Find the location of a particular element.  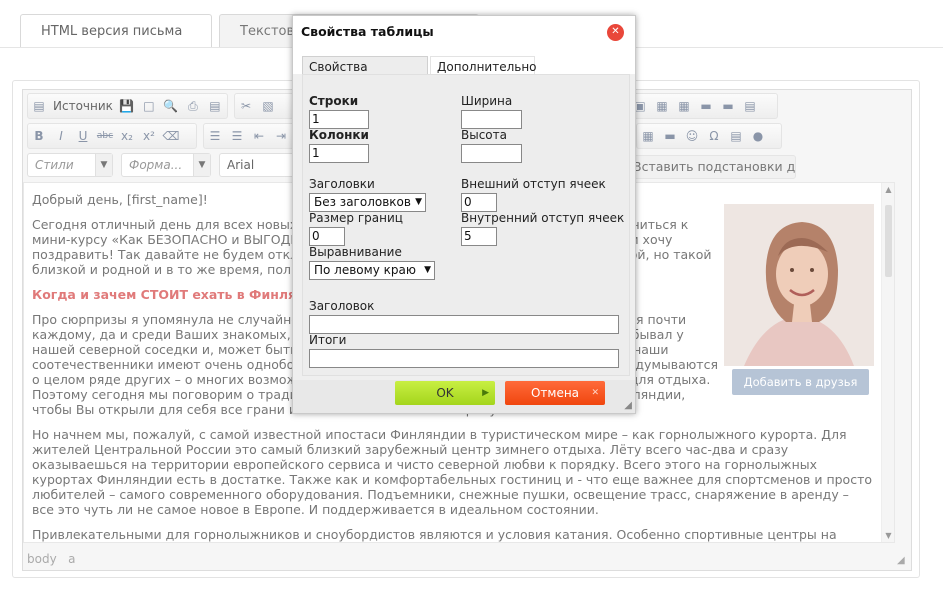

headers-select: Без заголовков ▼ is located at coordinates (367, 202).